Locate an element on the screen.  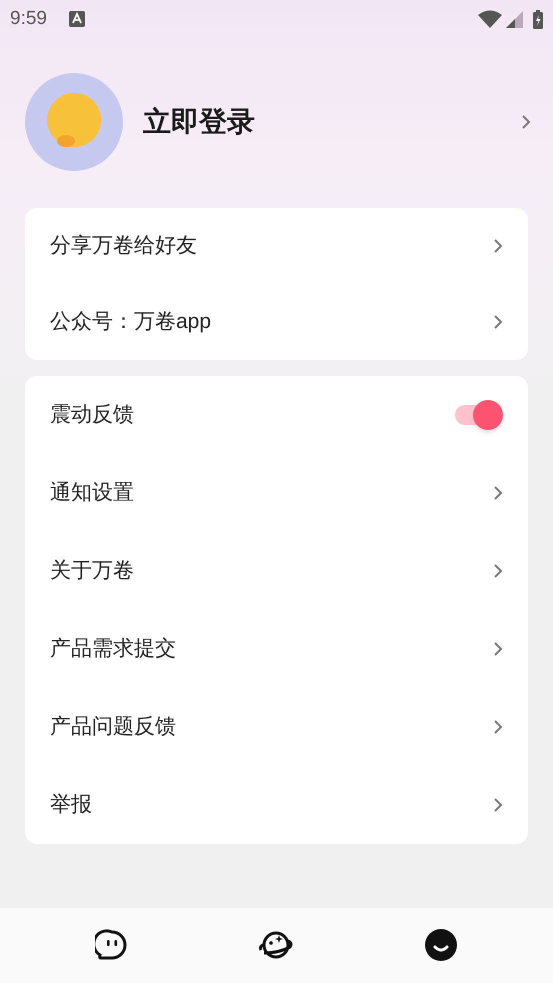
status-time: 9:59 is located at coordinates (28, 18).